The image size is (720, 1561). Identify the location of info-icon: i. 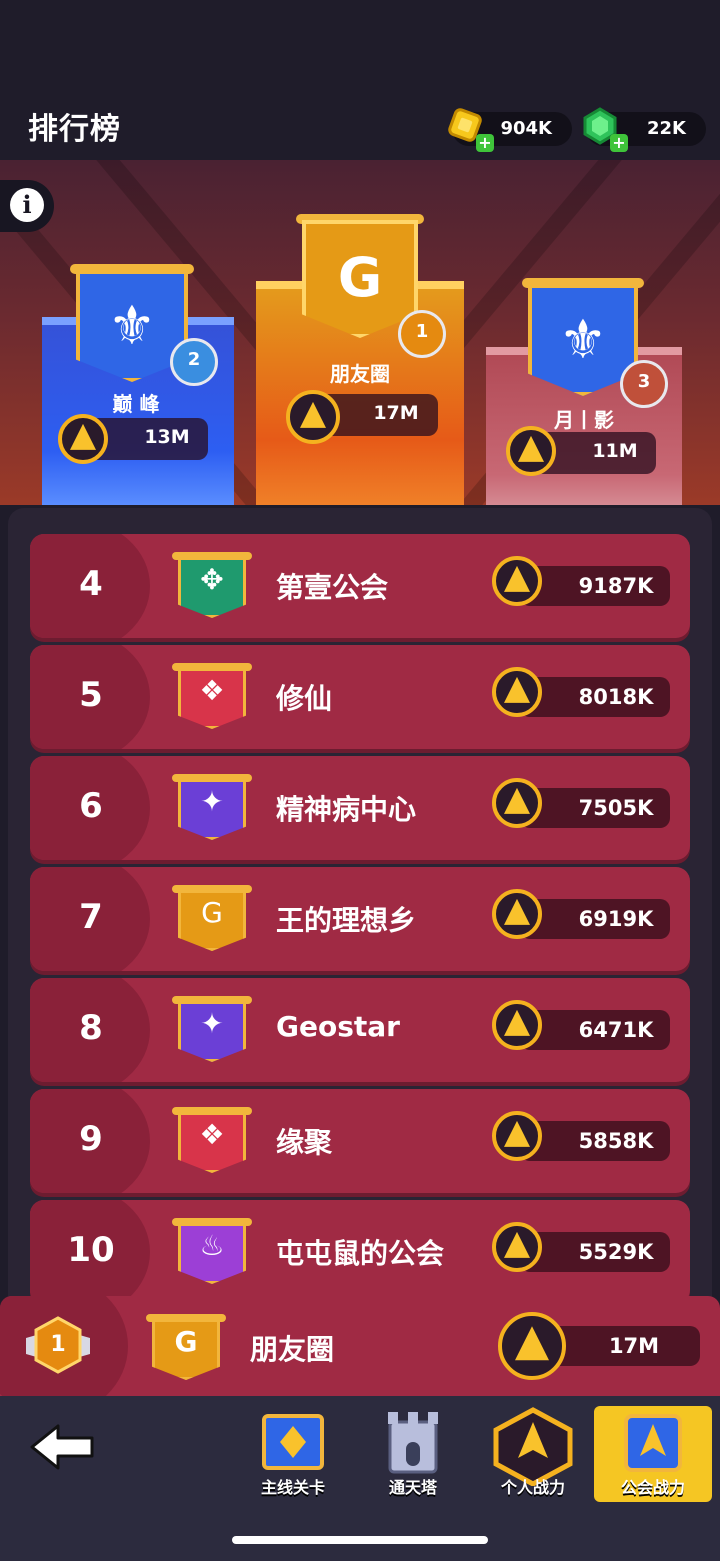
(27, 205).